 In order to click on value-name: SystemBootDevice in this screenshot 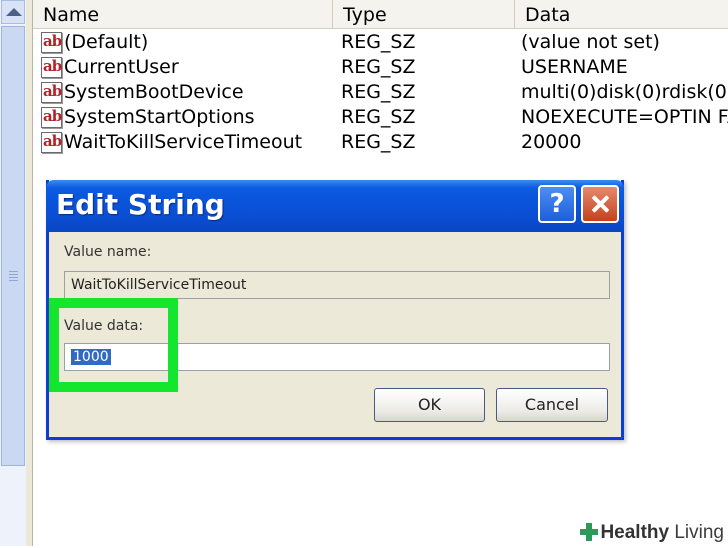, I will do `click(154, 92)`.